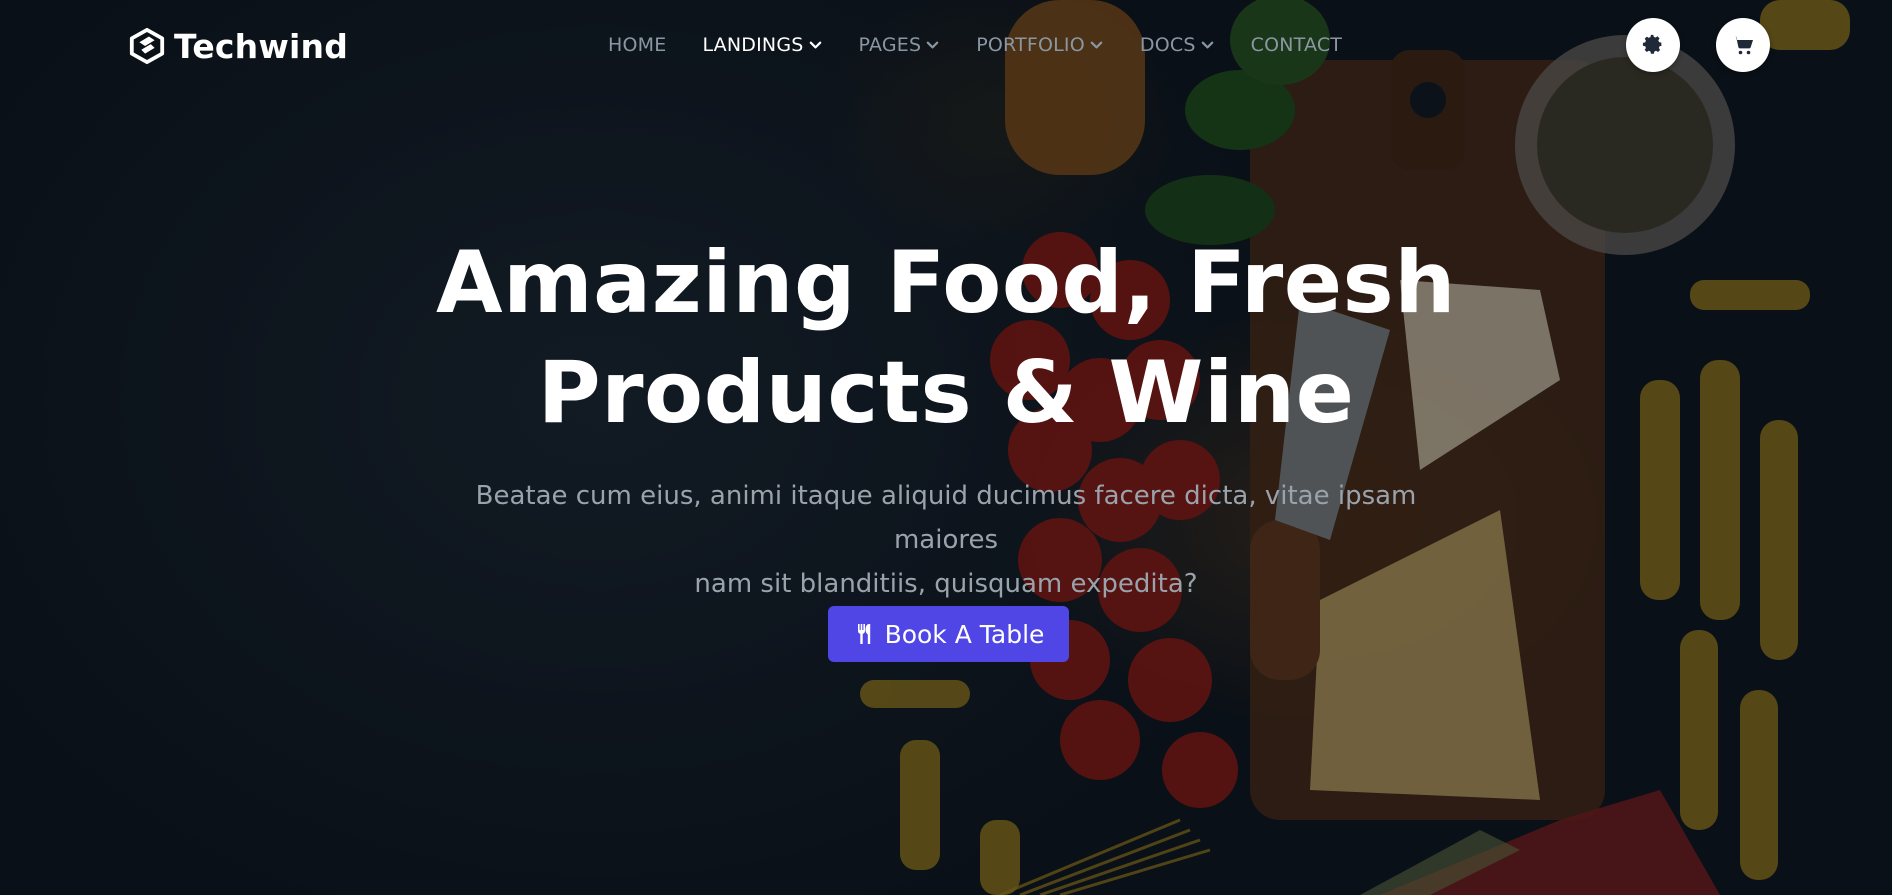 The image size is (1892, 895). I want to click on cart-button, so click(1743, 45).